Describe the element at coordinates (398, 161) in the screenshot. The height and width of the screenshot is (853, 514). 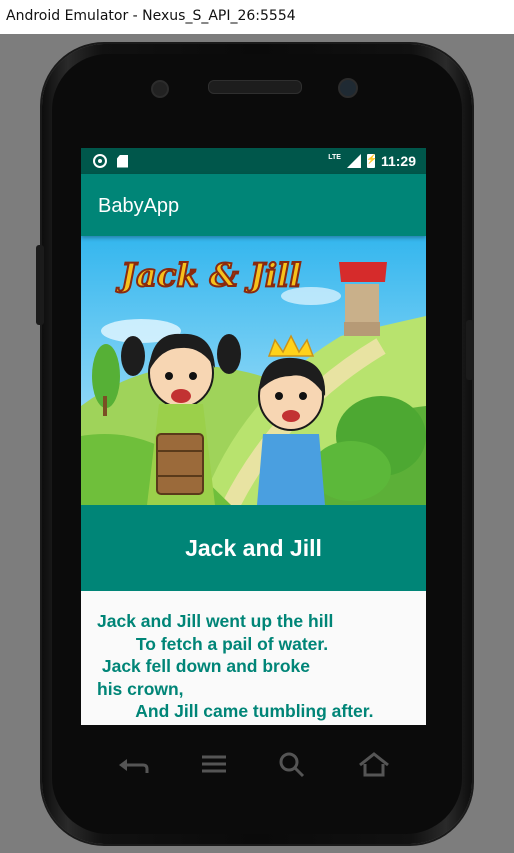
I see `clock: 11:29` at that location.